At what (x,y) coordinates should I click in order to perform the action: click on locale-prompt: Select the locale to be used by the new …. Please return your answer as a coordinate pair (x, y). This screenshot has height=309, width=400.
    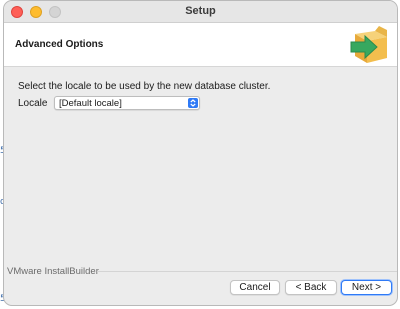
    Looking at the image, I should click on (144, 86).